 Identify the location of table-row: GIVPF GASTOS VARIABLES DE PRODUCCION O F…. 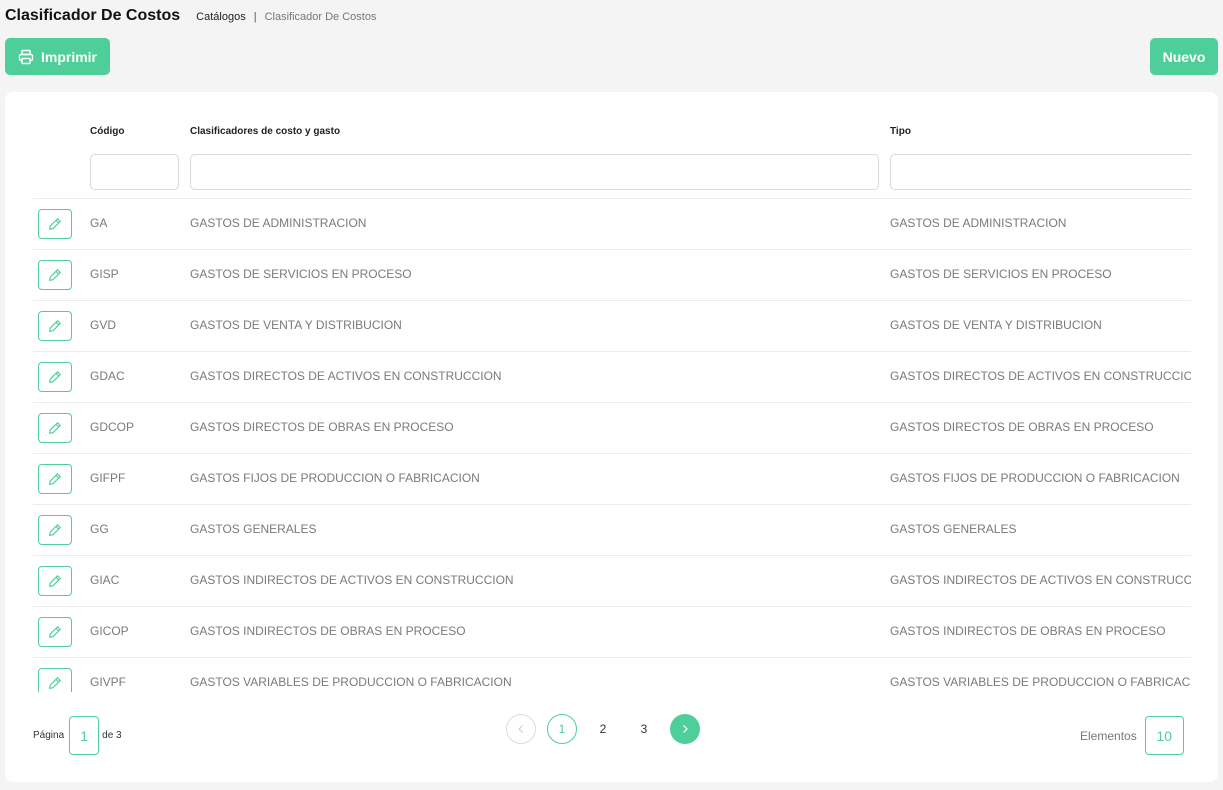
(612, 674).